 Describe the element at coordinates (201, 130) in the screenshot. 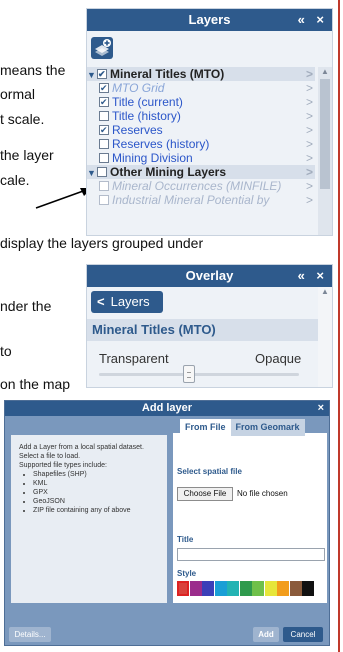

I see `layer-item: Reserves >` at that location.